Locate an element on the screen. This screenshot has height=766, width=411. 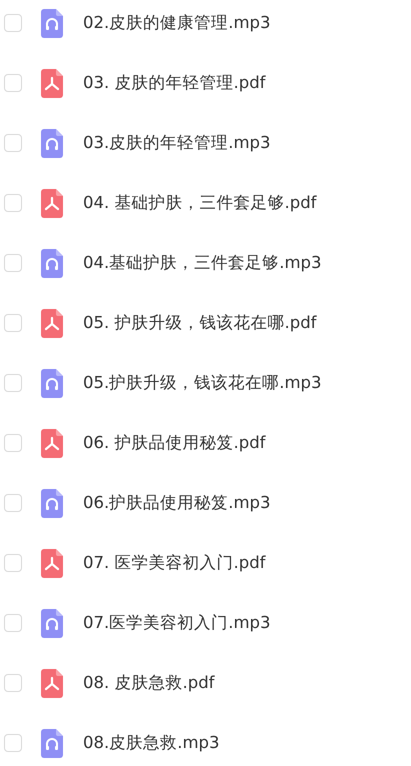
file-name: 07. 医学美容初入门.pdf is located at coordinates (174, 563).